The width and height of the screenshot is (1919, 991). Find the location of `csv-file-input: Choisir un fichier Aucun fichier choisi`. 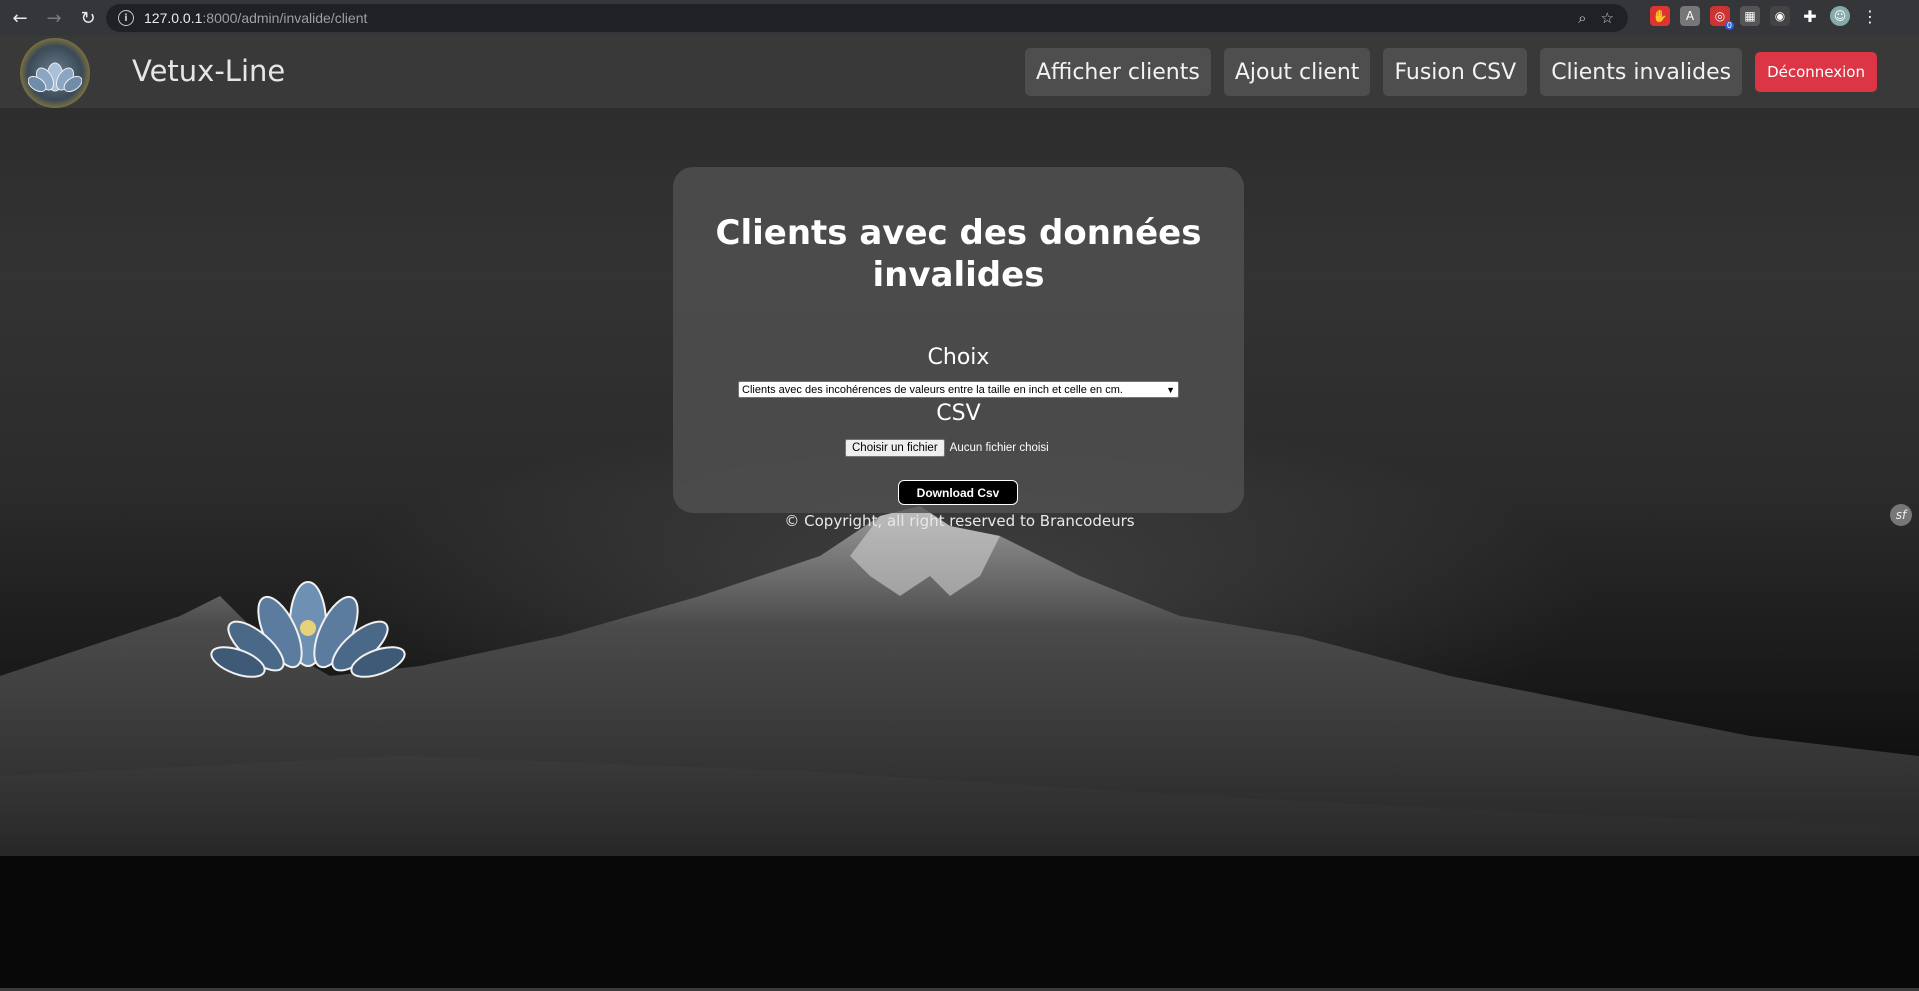

csv-file-input: Choisir un fichier Aucun fichier choisi is located at coordinates (947, 448).